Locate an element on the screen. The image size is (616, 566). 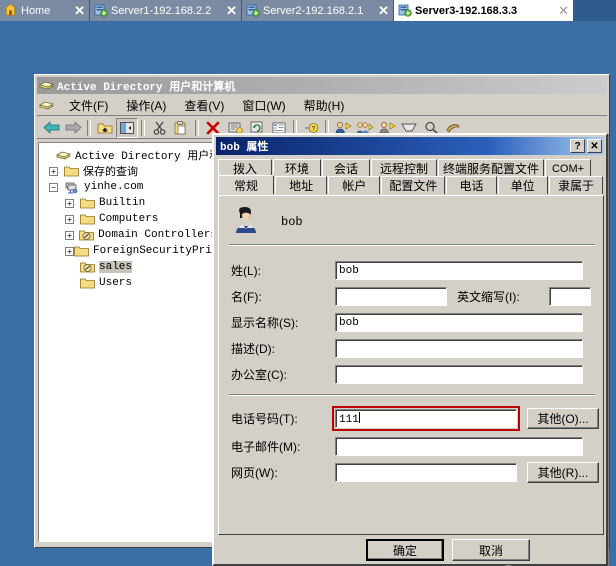
tab-account: 帐户 is located at coordinates (354, 185).